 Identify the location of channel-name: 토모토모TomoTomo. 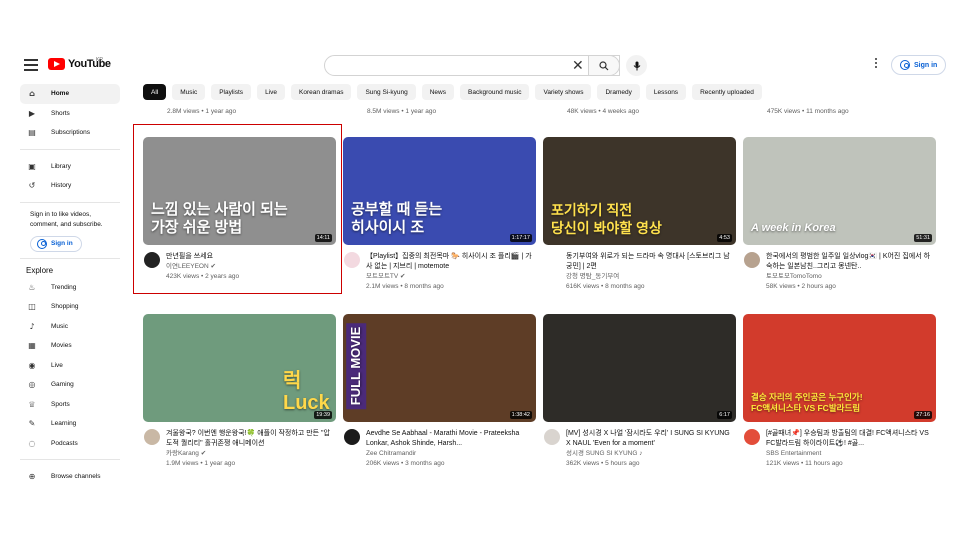
(851, 277).